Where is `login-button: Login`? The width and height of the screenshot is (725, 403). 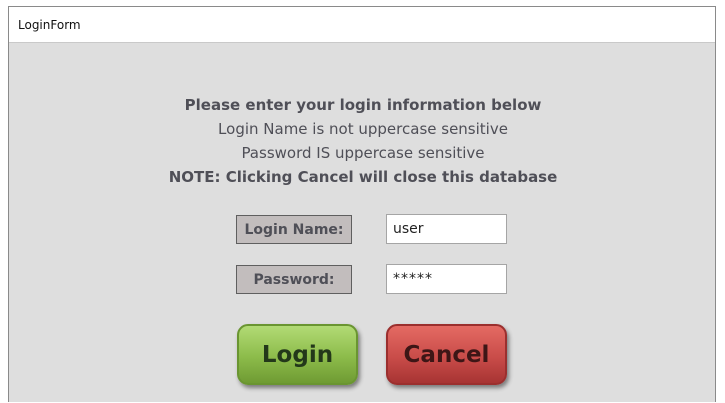 login-button: Login is located at coordinates (297, 354).